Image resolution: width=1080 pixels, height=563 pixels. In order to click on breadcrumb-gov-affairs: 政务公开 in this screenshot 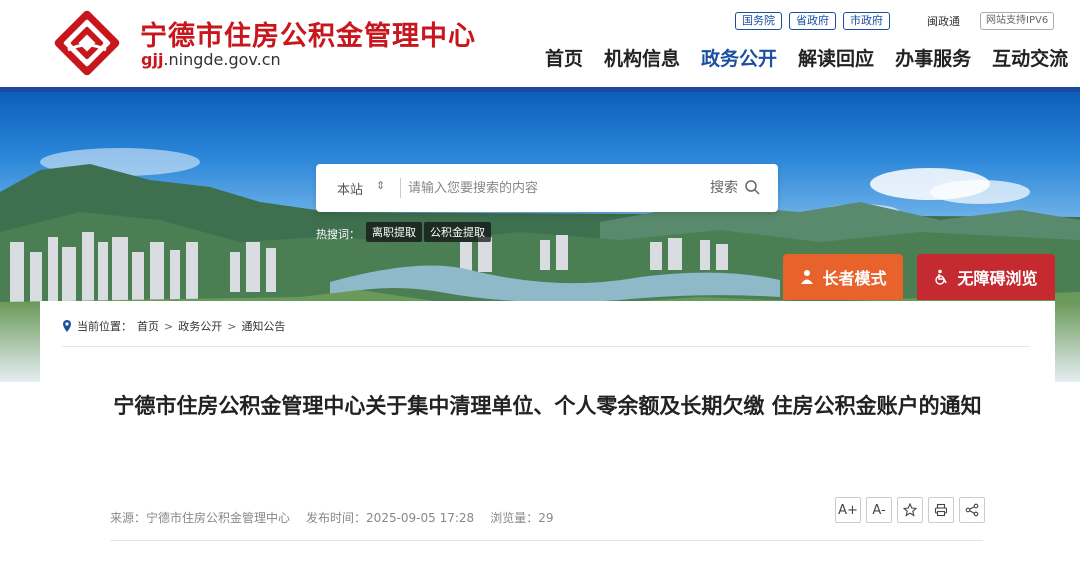, I will do `click(200, 326)`.